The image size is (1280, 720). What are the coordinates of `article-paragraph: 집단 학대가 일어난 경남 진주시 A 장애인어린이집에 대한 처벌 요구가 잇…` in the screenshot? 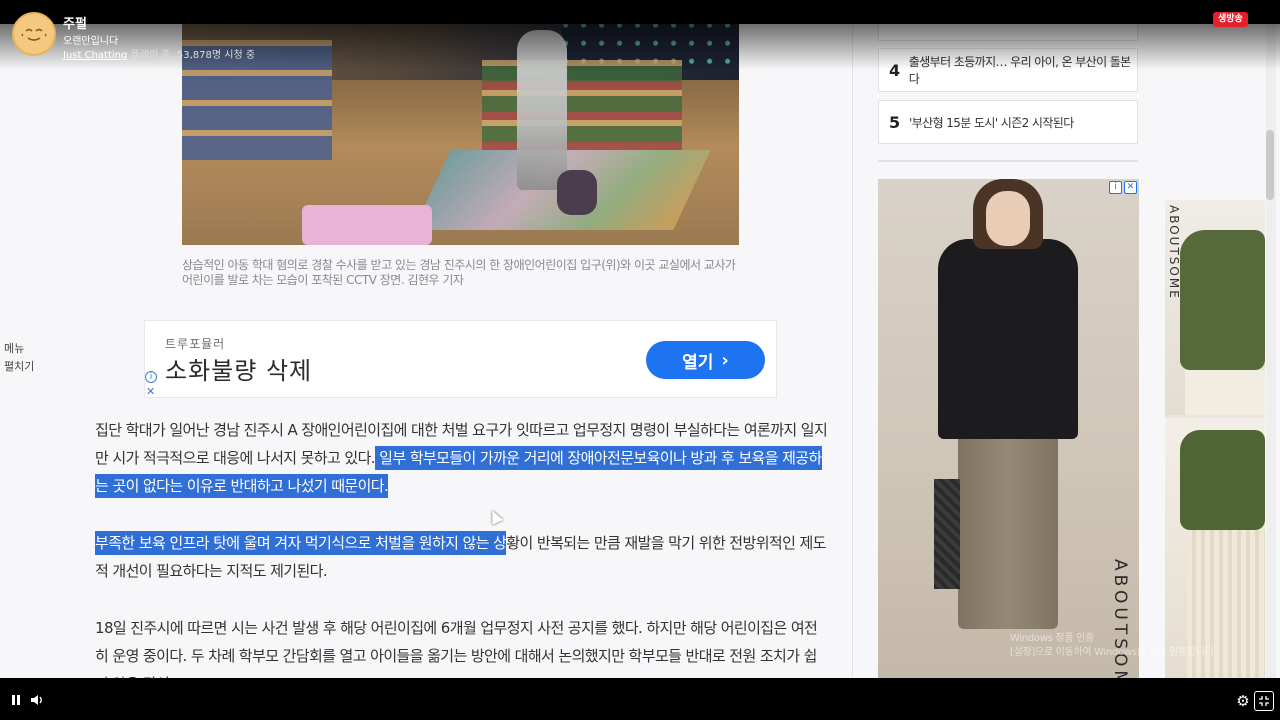 It's located at (462, 458).